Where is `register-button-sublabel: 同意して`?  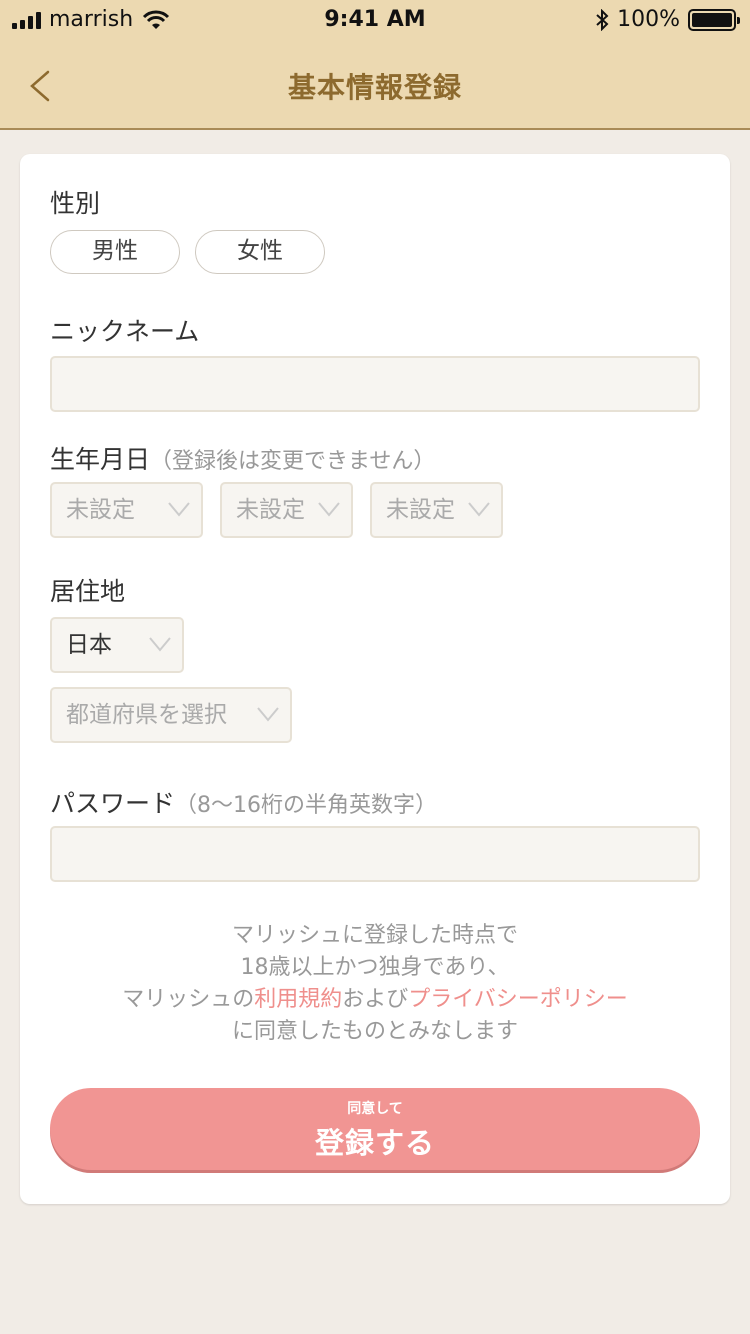 register-button-sublabel: 同意して is located at coordinates (375, 1109).